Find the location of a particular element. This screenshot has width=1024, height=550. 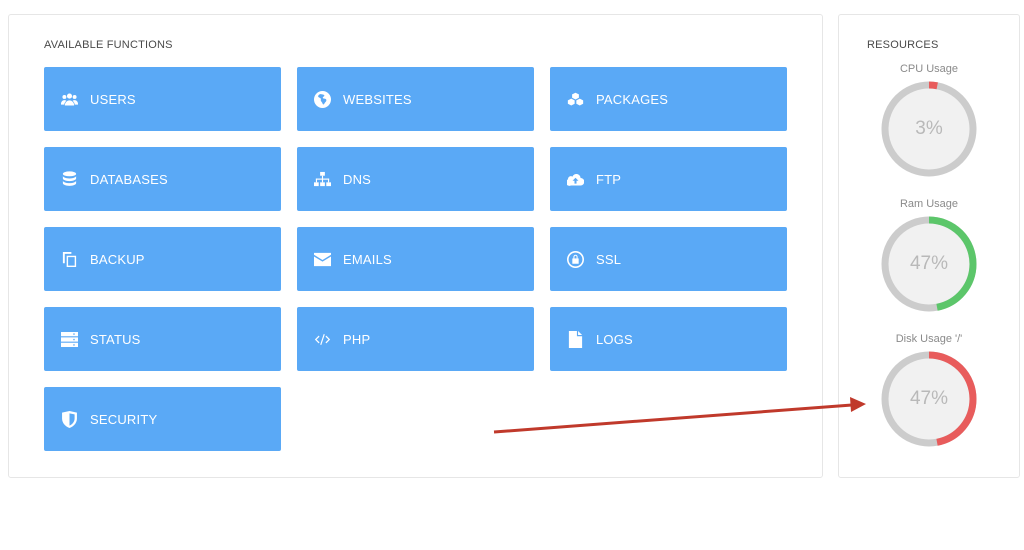

sitemap-icon is located at coordinates (322, 179).